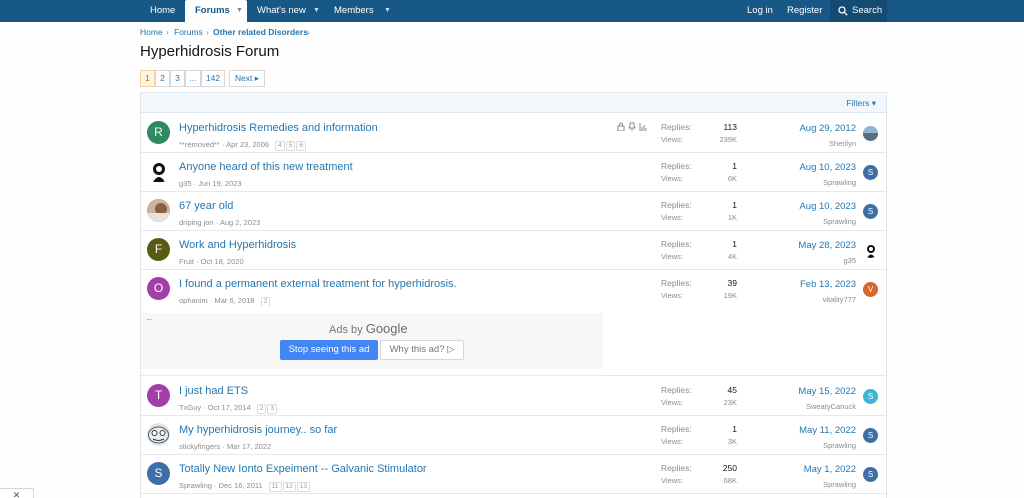  I want to click on thread-title: 67 year old, so click(206, 206).